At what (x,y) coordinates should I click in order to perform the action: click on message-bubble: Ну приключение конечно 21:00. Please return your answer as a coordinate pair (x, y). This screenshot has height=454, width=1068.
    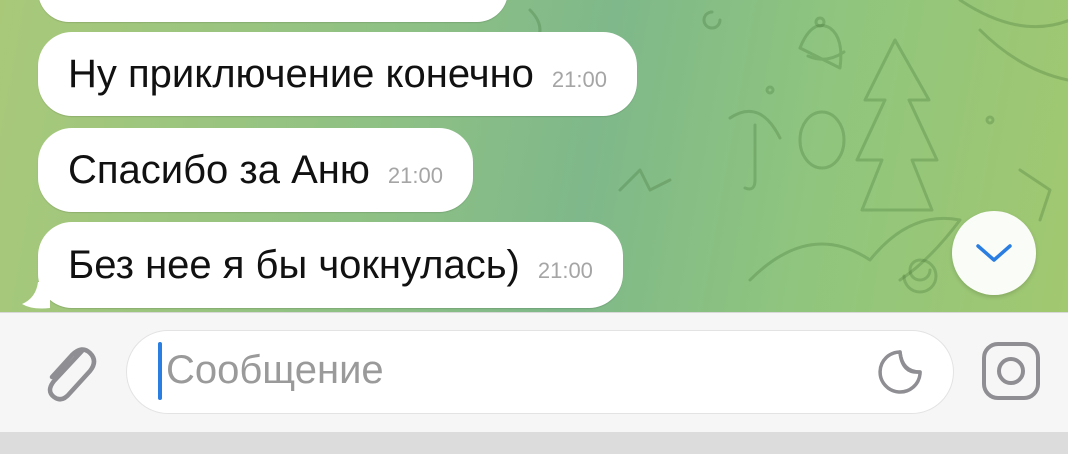
    Looking at the image, I should click on (337, 74).